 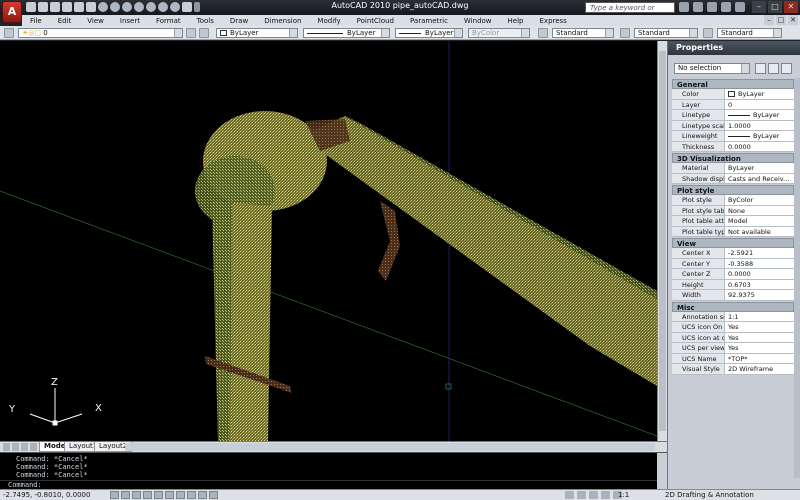 What do you see at coordinates (733, 158) in the screenshot?
I see `section-header: 3D Visualization` at bounding box center [733, 158].